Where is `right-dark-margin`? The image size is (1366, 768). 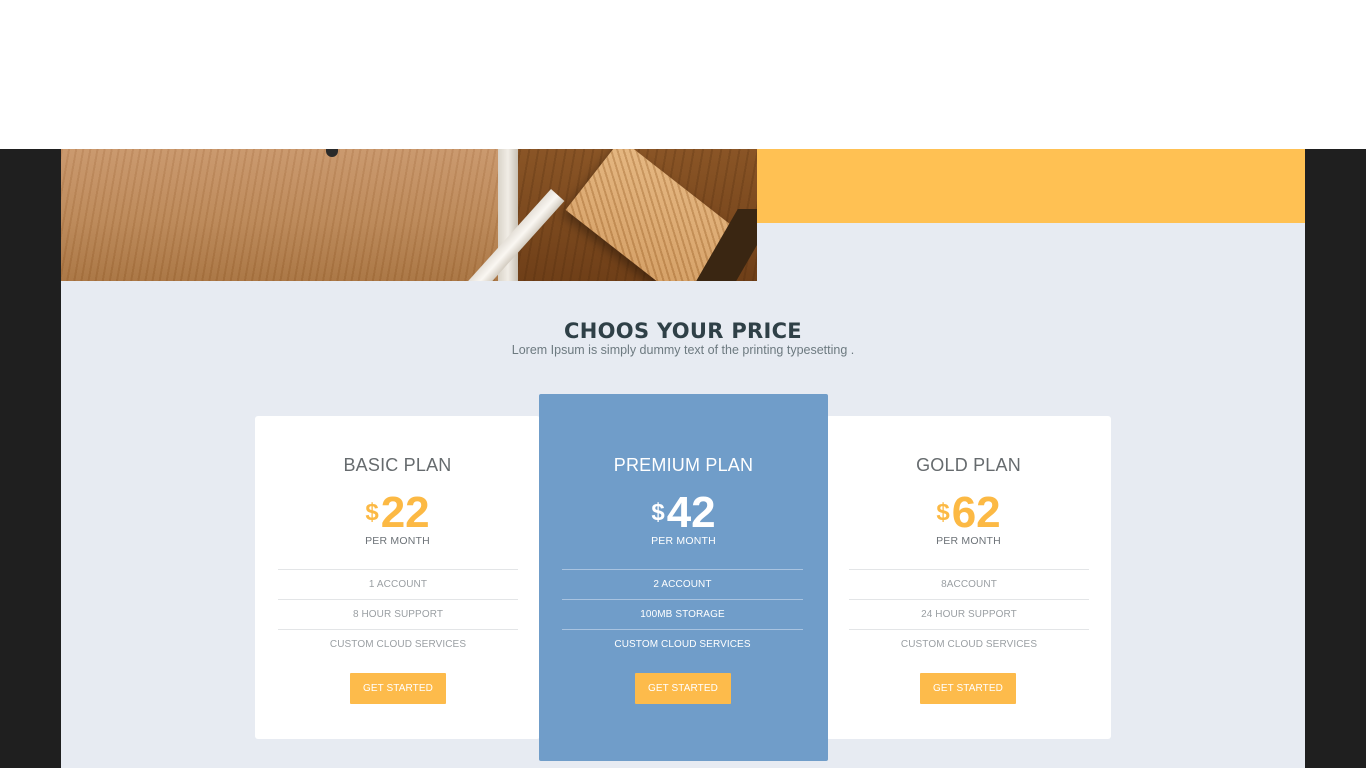
right-dark-margin is located at coordinates (1335, 458).